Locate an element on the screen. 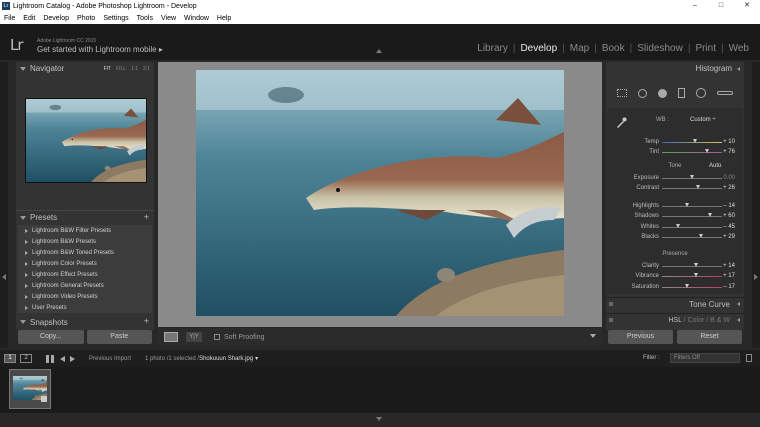 The width and height of the screenshot is (760, 427). forward-arrow-icon is located at coordinates (72, 358).